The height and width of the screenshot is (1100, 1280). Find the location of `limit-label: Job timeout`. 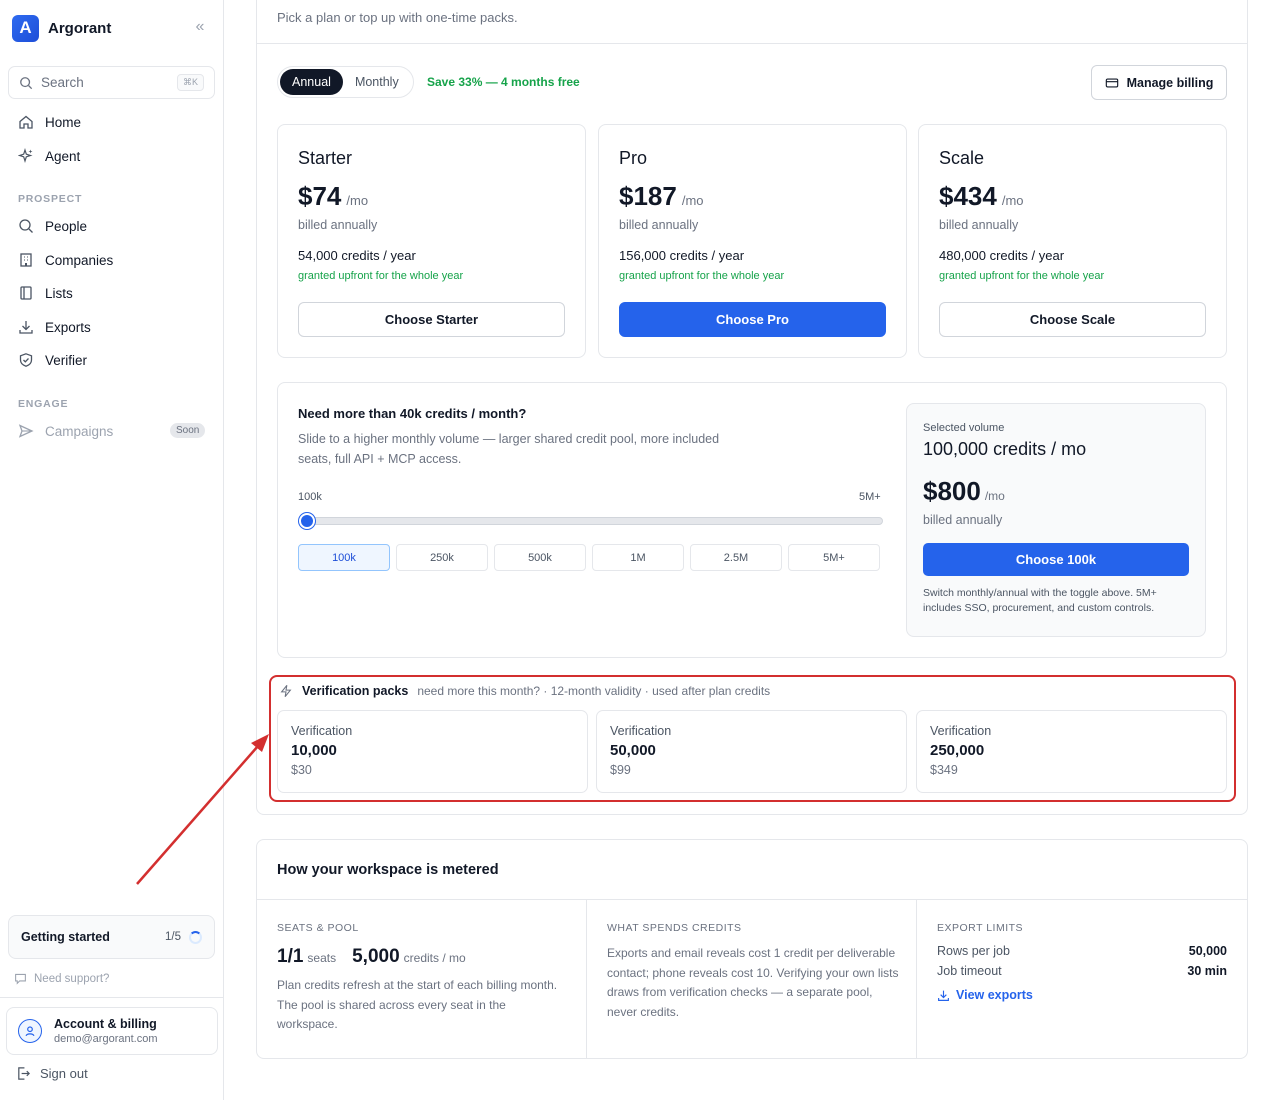

limit-label: Job timeout is located at coordinates (969, 971).